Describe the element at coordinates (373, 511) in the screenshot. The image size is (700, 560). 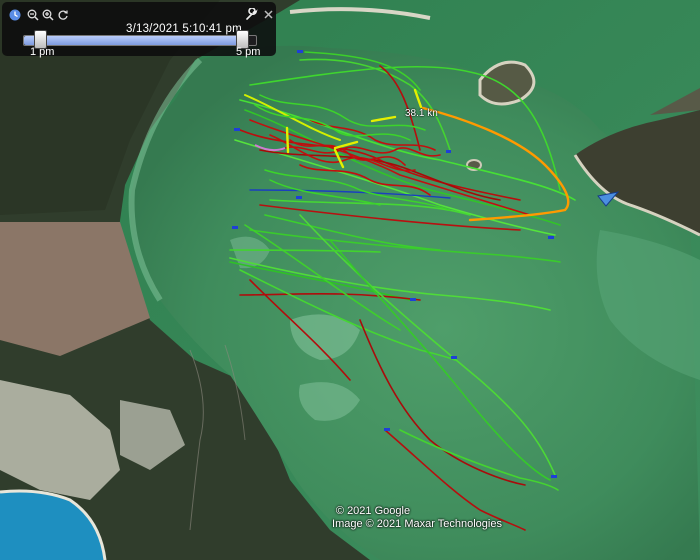
I see `copyright-google: © 2021 Google` at that location.